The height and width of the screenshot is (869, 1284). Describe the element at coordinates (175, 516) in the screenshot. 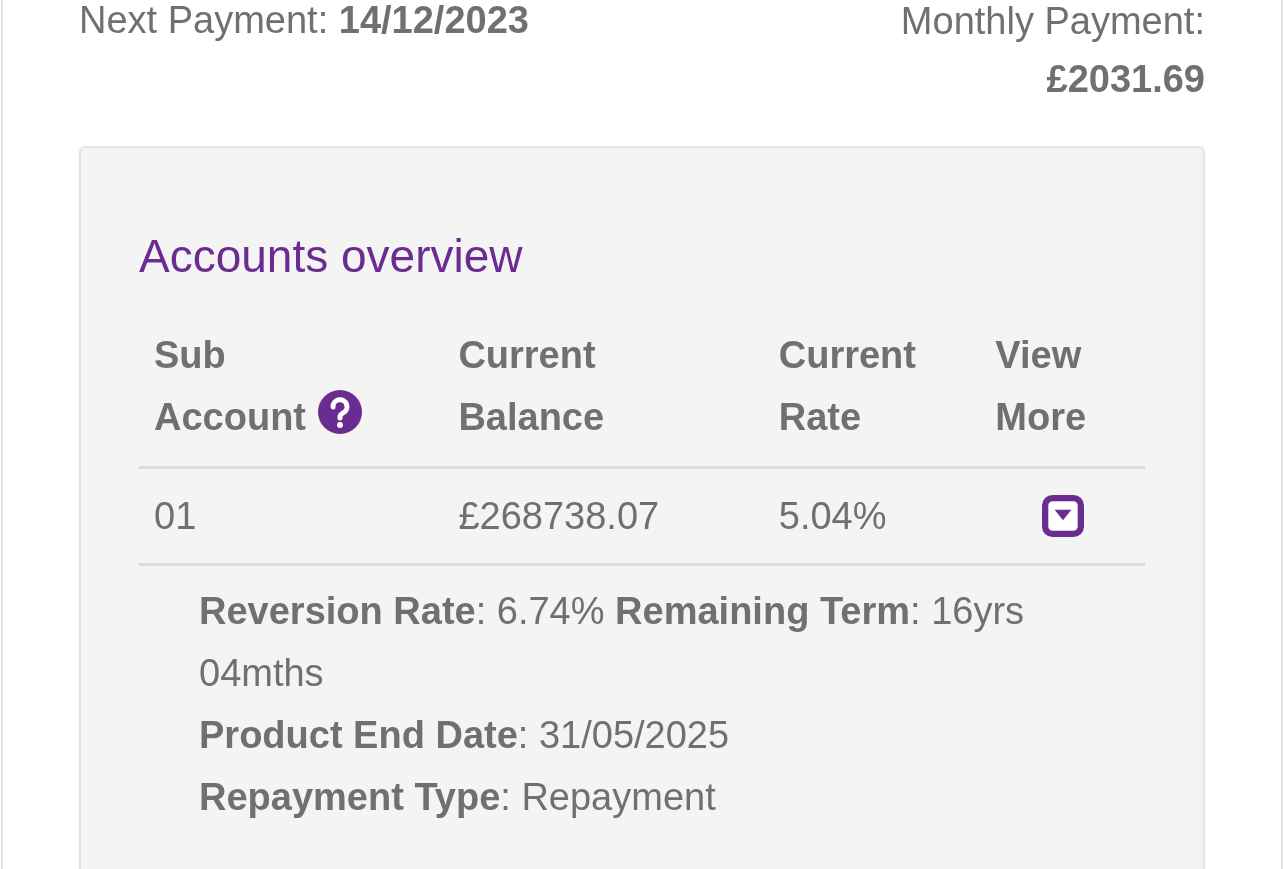

I see `table-cell: 01` at that location.